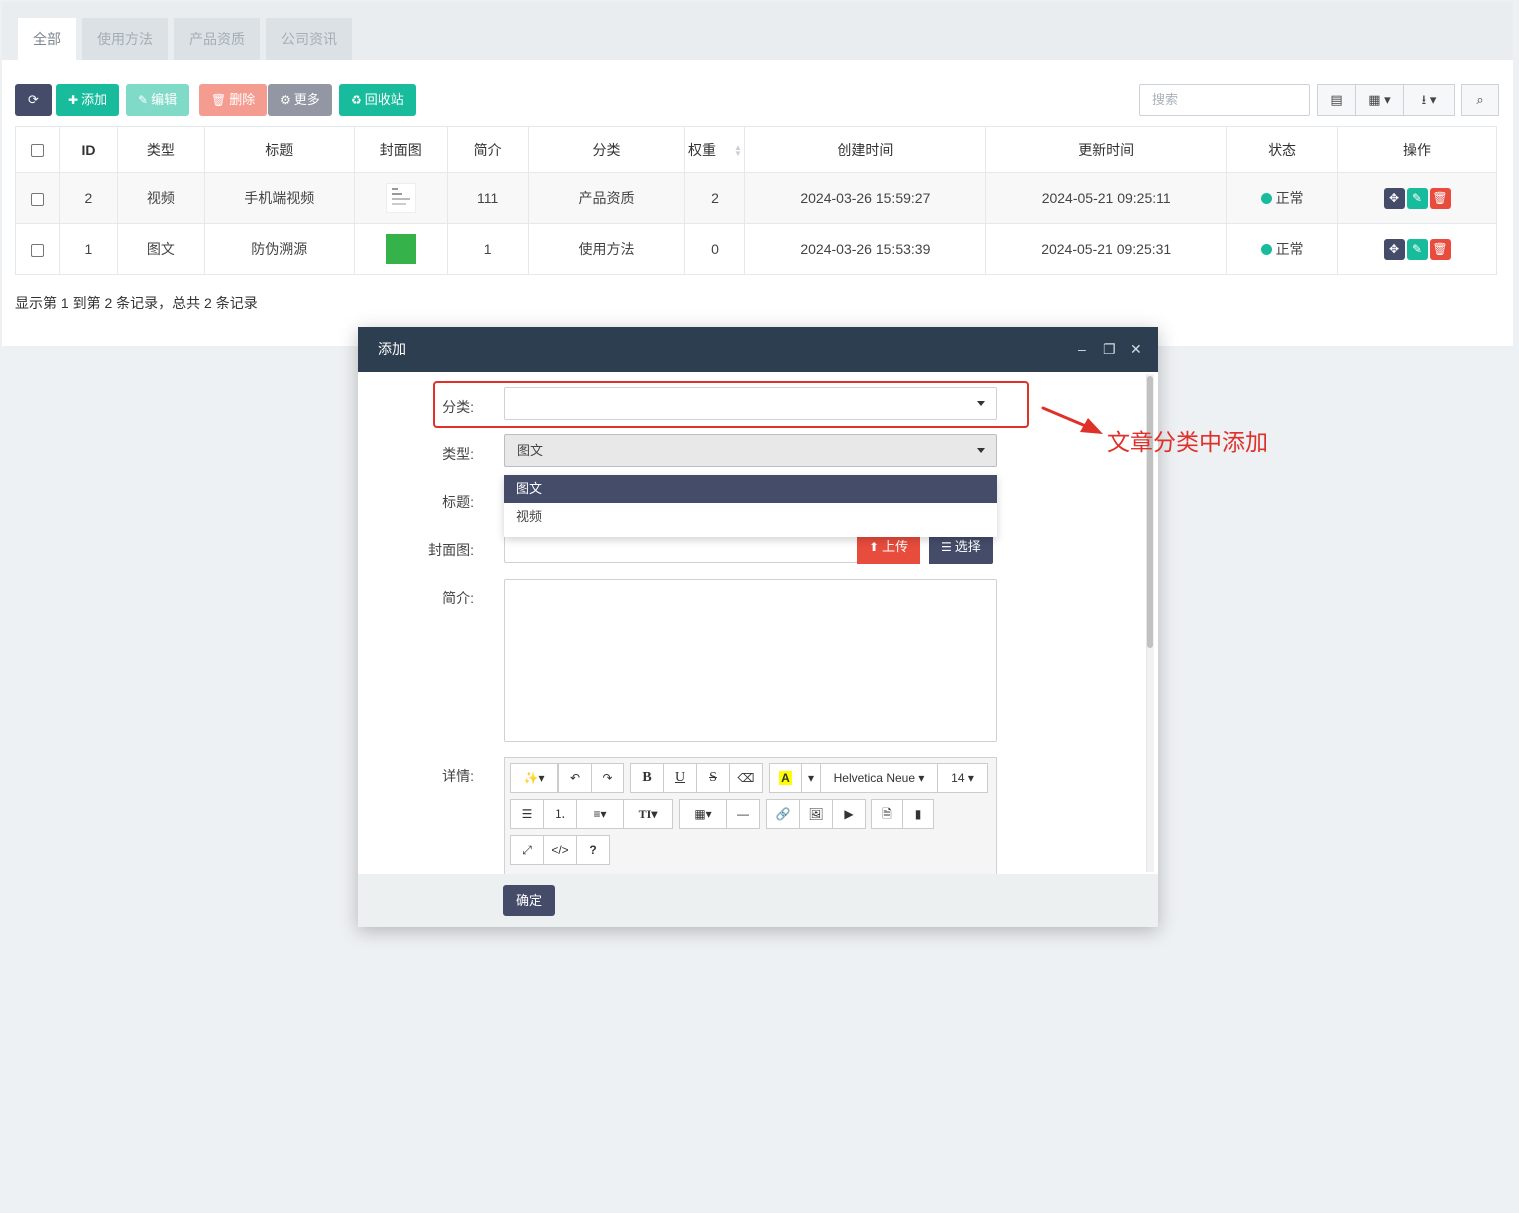  I want to click on annotation-highlight-box, so click(731, 404).